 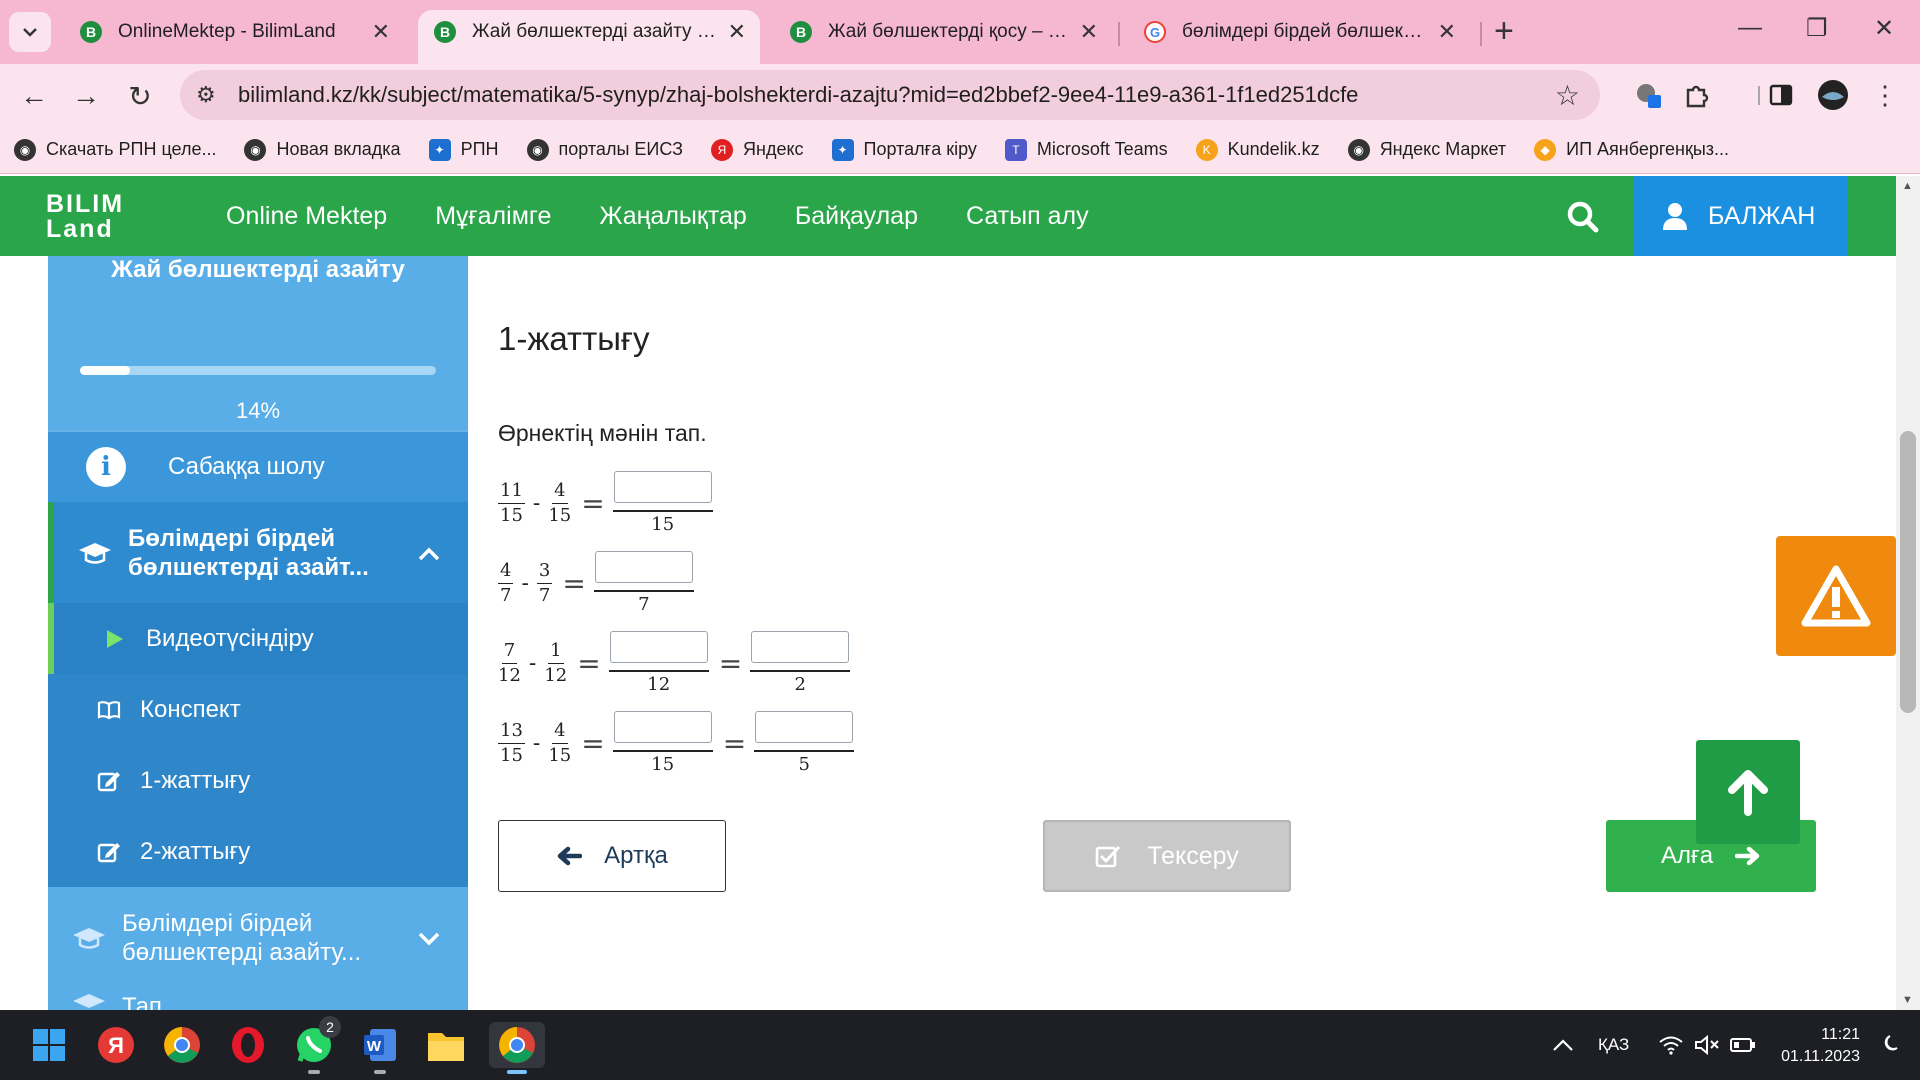 I want to click on scroll-to-top-button, so click(x=1748, y=792).